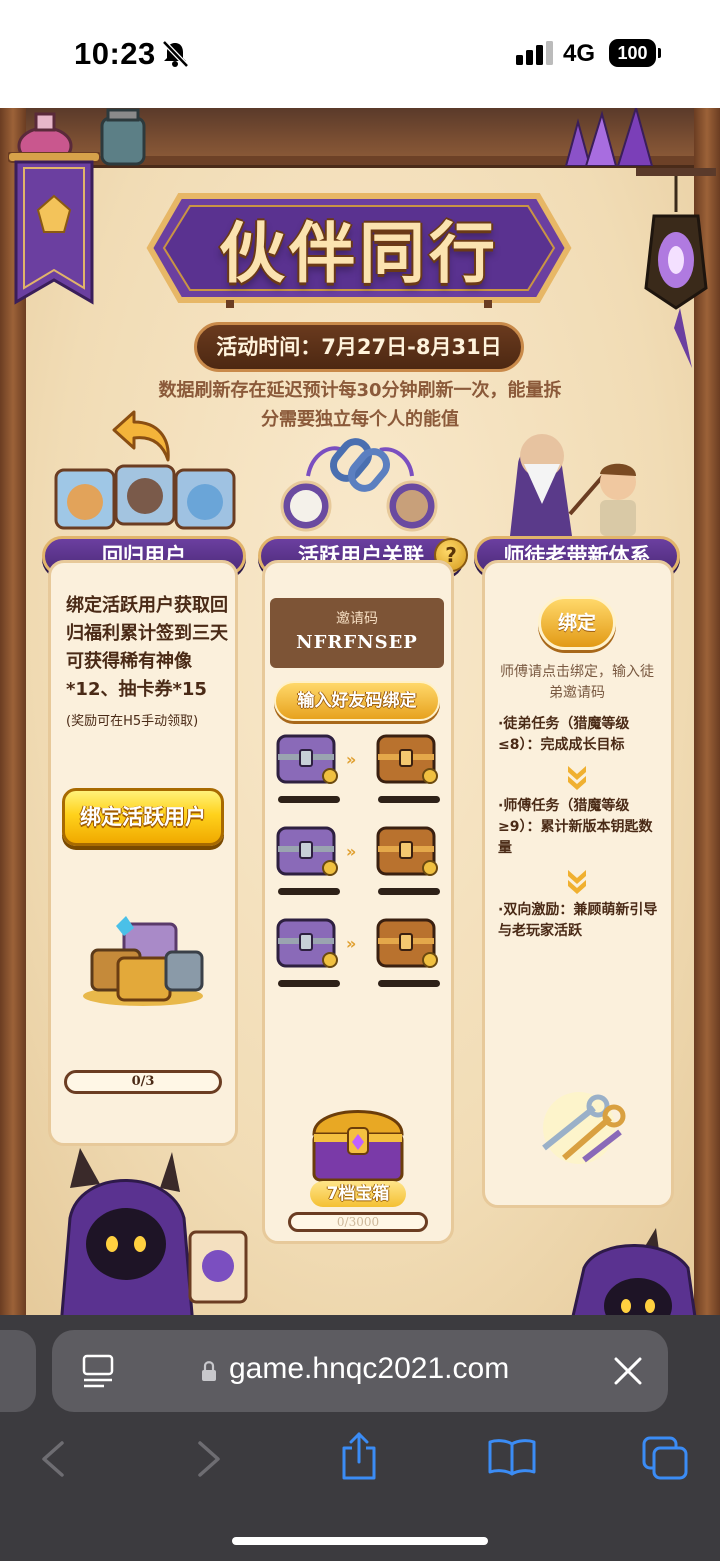 The image size is (720, 1561). Describe the element at coordinates (175, 54) in the screenshot. I see `bell-muted-icon` at that location.